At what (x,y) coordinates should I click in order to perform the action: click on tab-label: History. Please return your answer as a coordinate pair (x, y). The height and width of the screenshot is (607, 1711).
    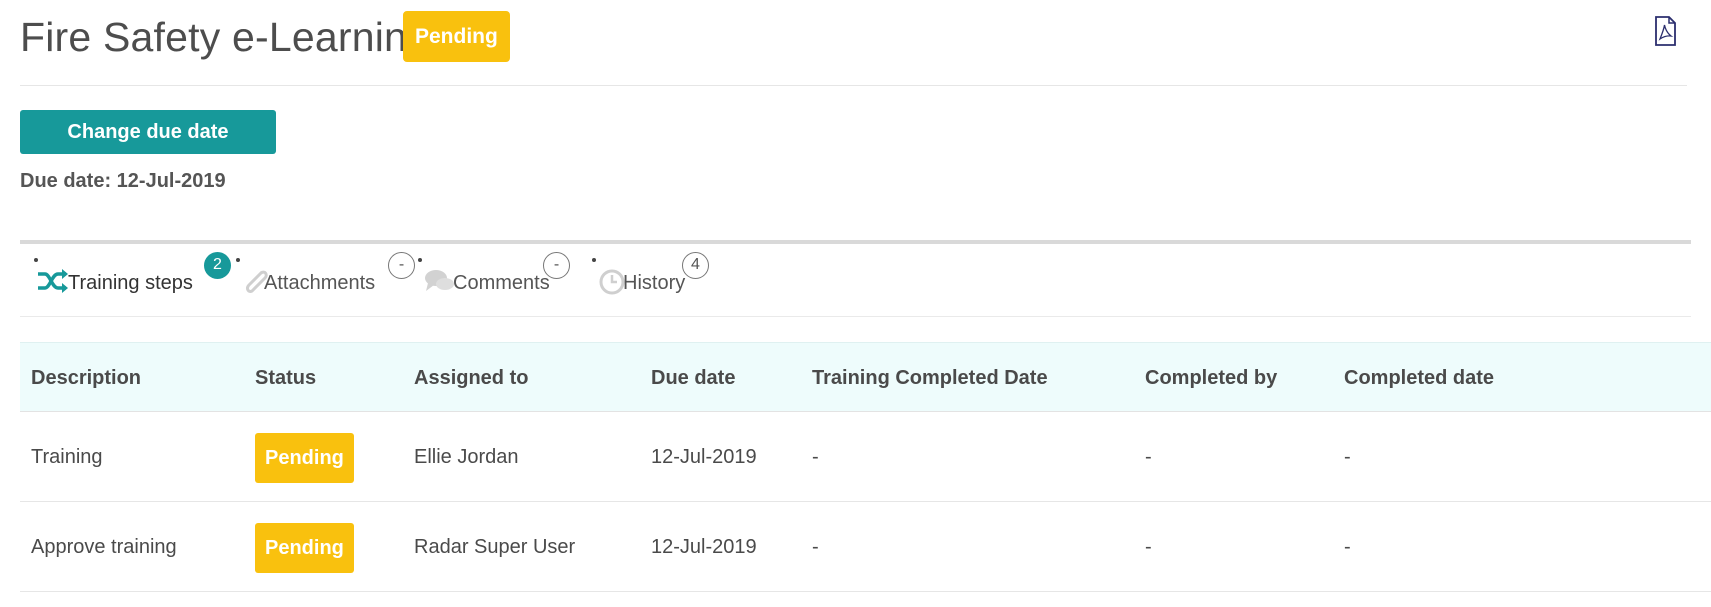
    Looking at the image, I should click on (654, 283).